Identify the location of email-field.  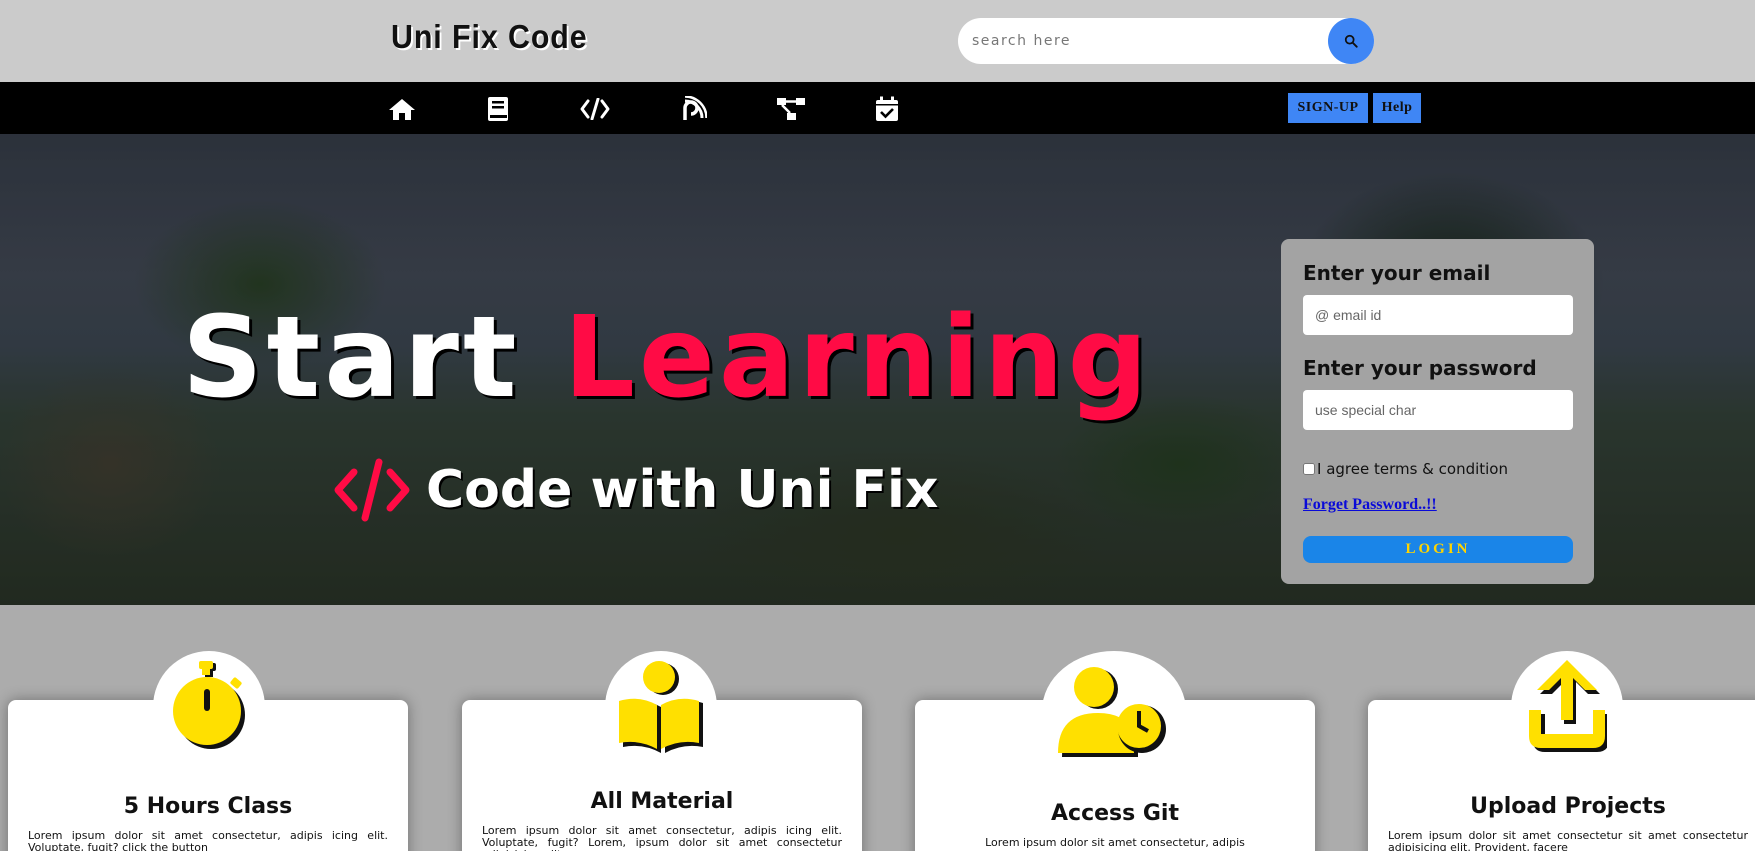
(1438, 315).